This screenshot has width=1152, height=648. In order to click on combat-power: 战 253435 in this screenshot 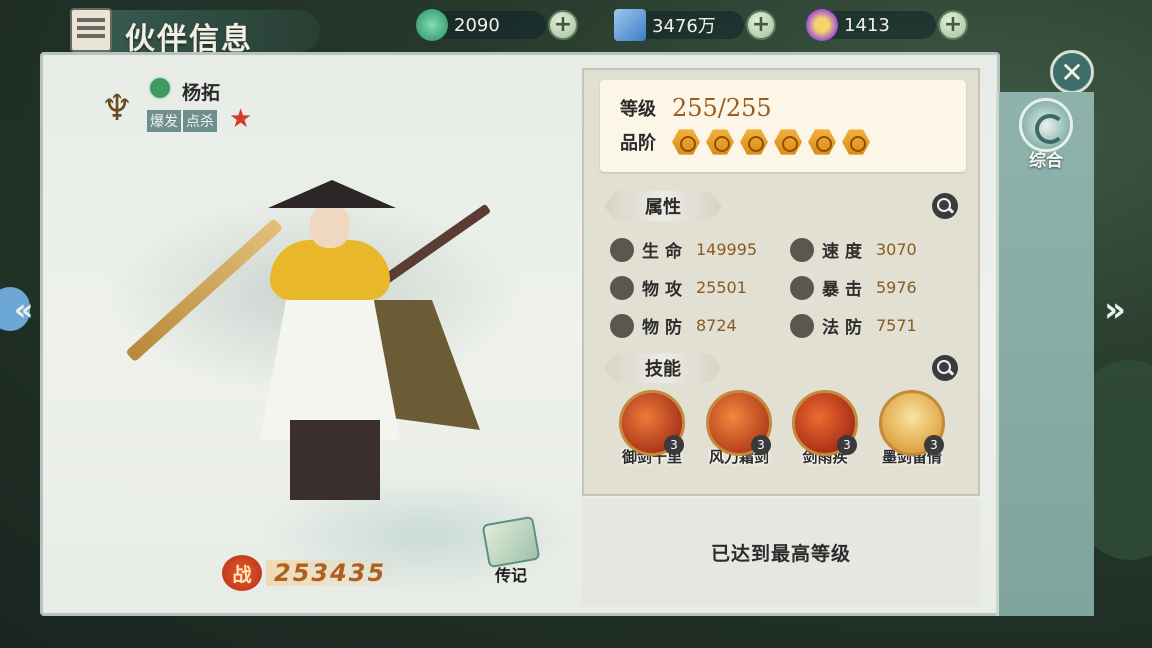, I will do `click(313, 573)`.